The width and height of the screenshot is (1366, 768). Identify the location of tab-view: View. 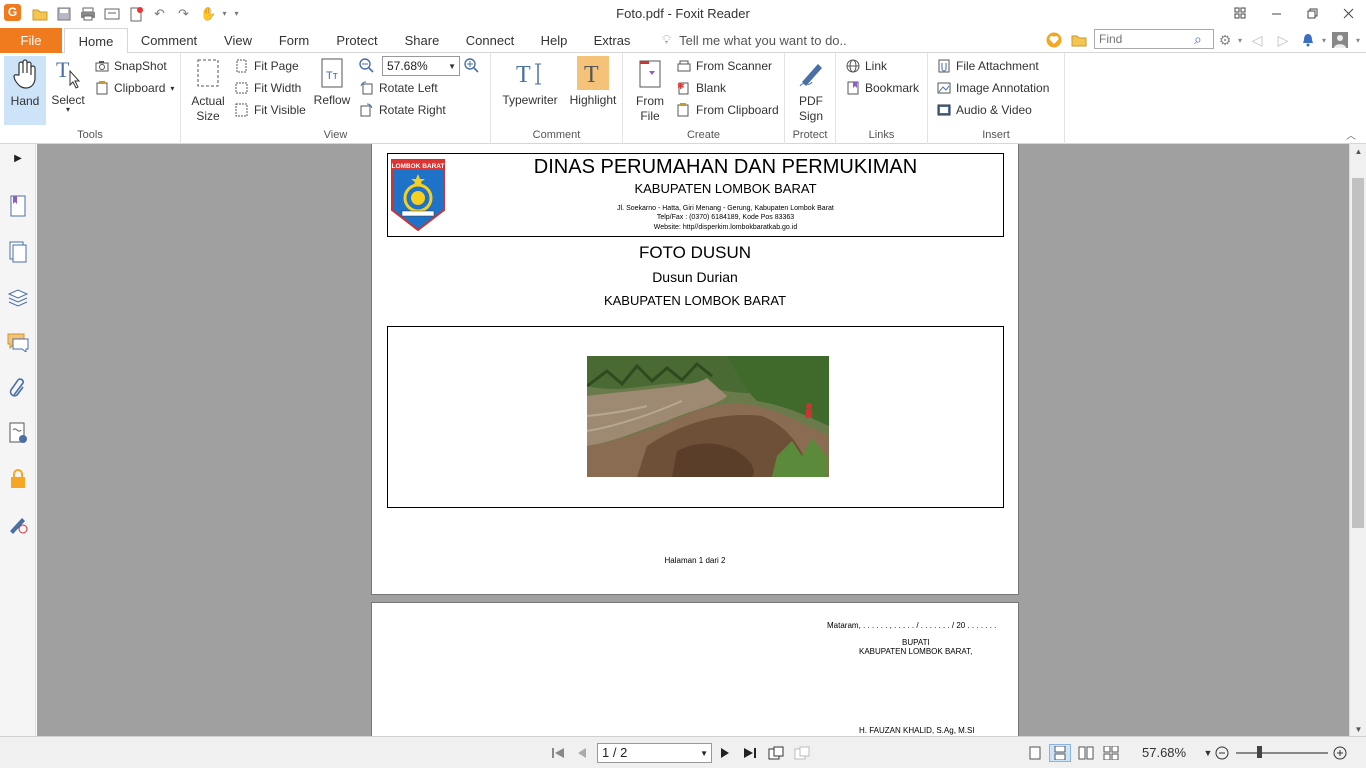
(238, 40).